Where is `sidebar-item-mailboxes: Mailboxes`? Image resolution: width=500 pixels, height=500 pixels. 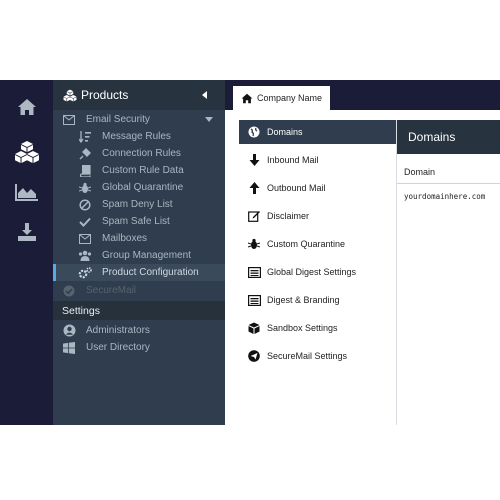 sidebar-item-mailboxes: Mailboxes is located at coordinates (139, 238).